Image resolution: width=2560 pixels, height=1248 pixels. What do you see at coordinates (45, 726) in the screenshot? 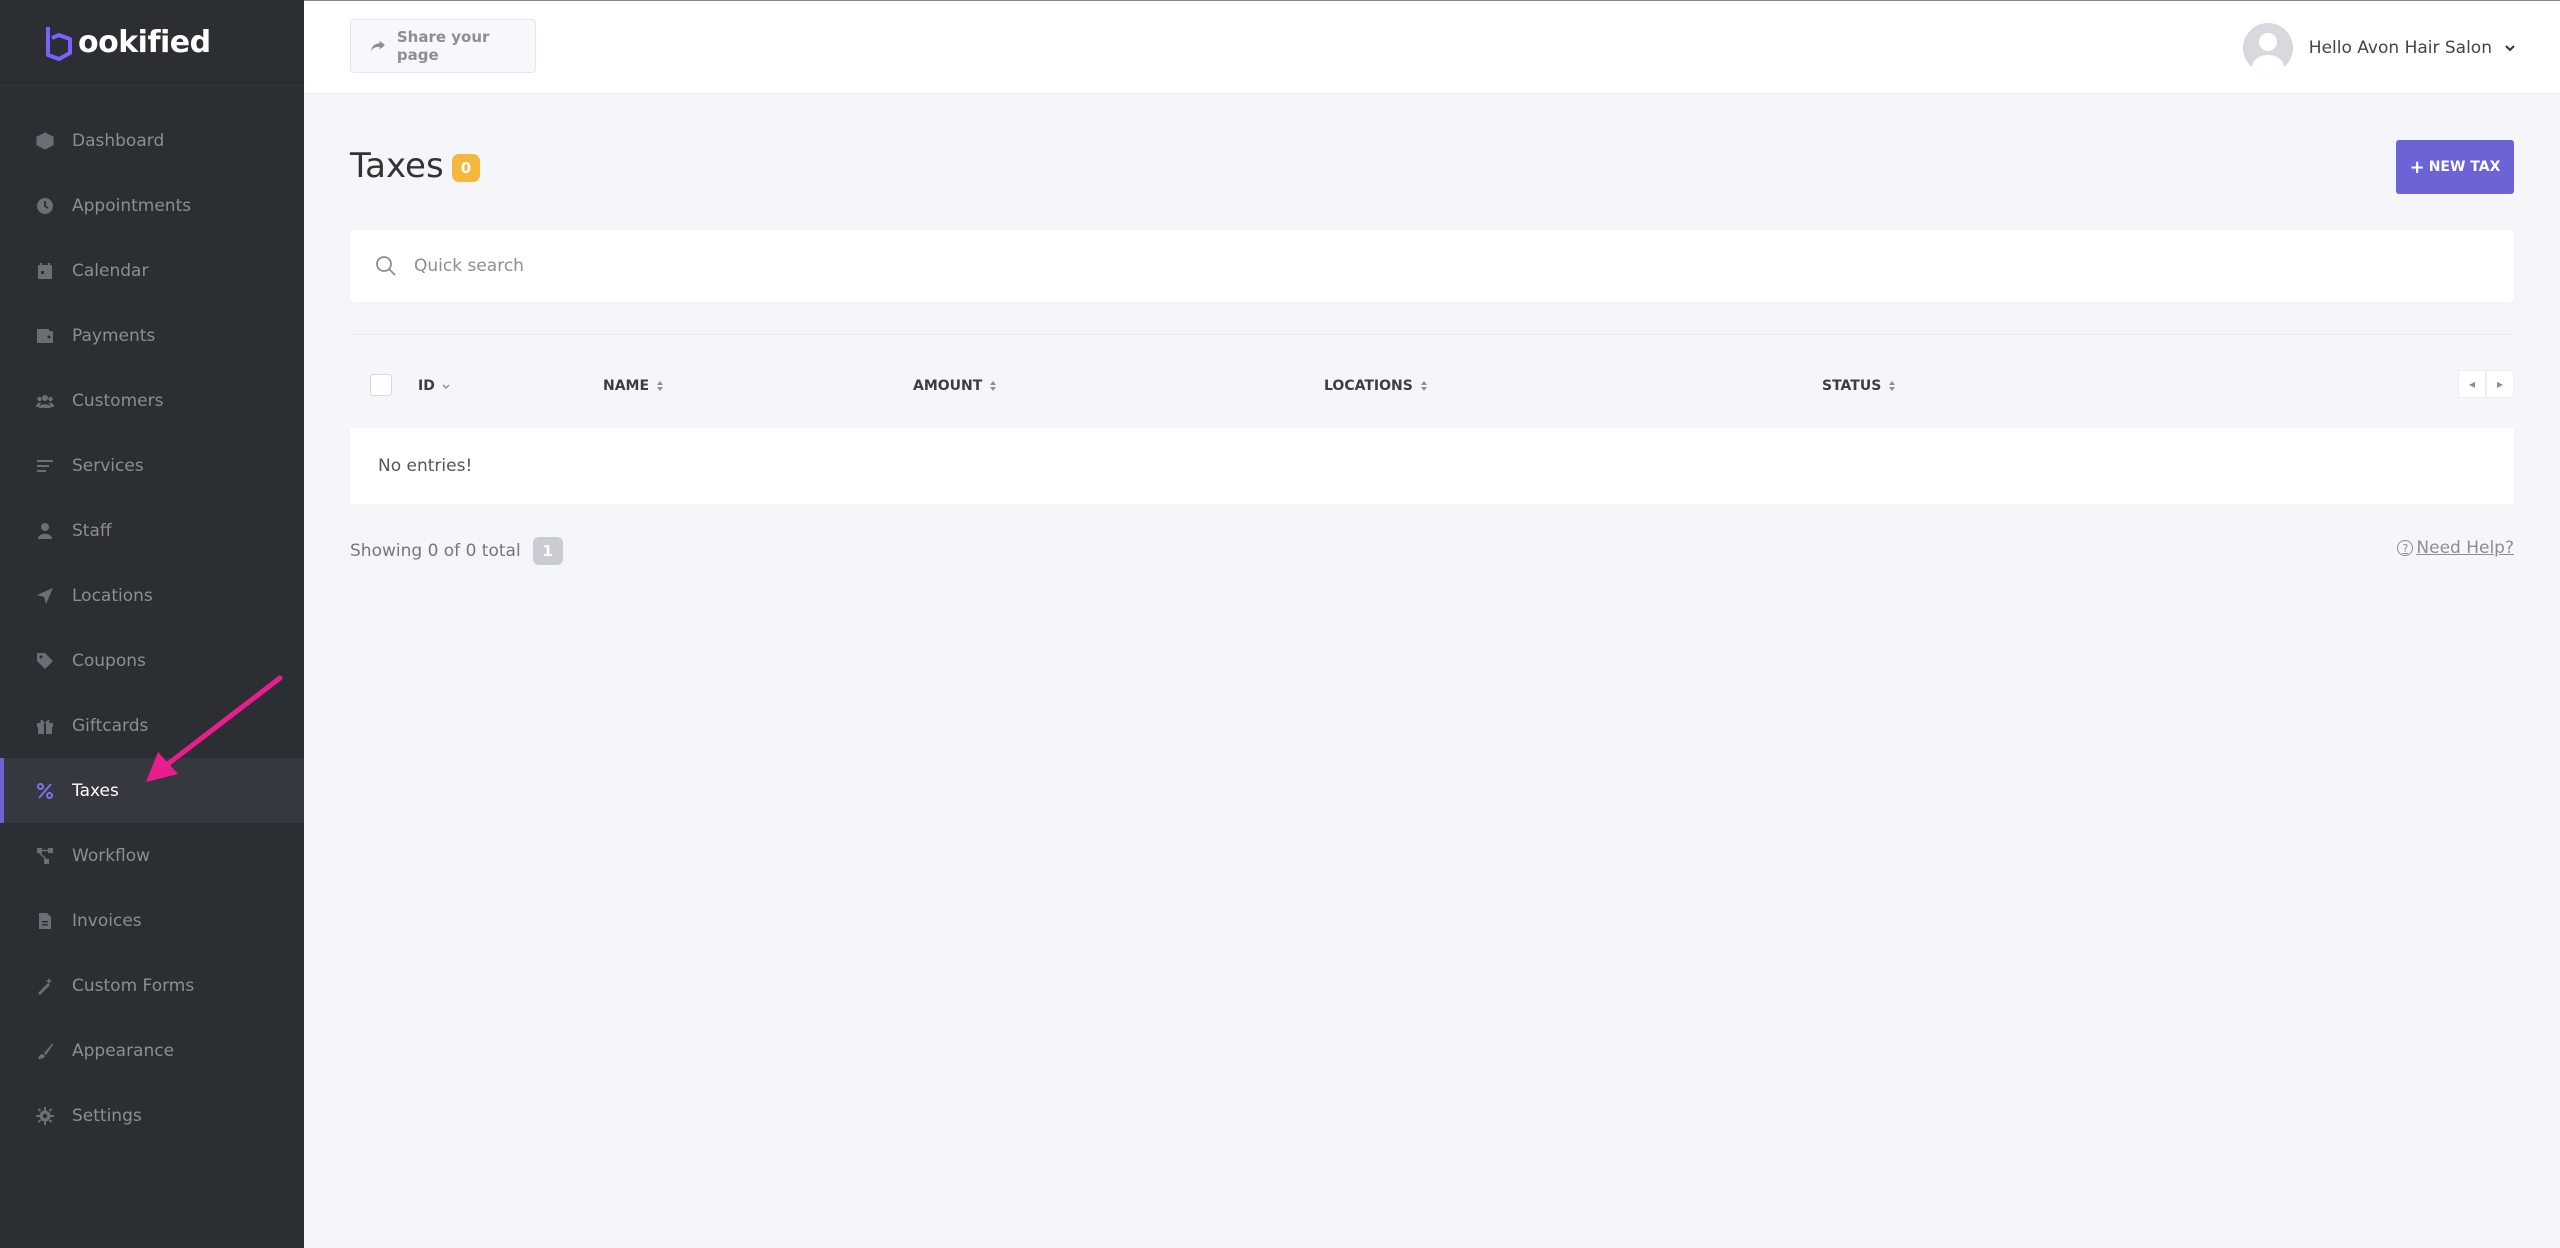
I see `gift-icon` at bounding box center [45, 726].